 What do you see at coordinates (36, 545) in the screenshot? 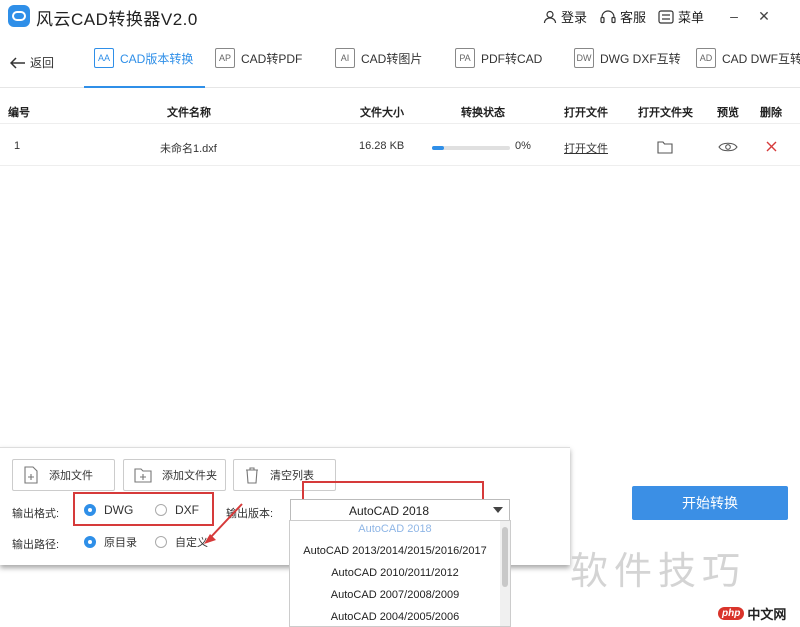
I see `output-path-label: 输出路径:` at bounding box center [36, 545].